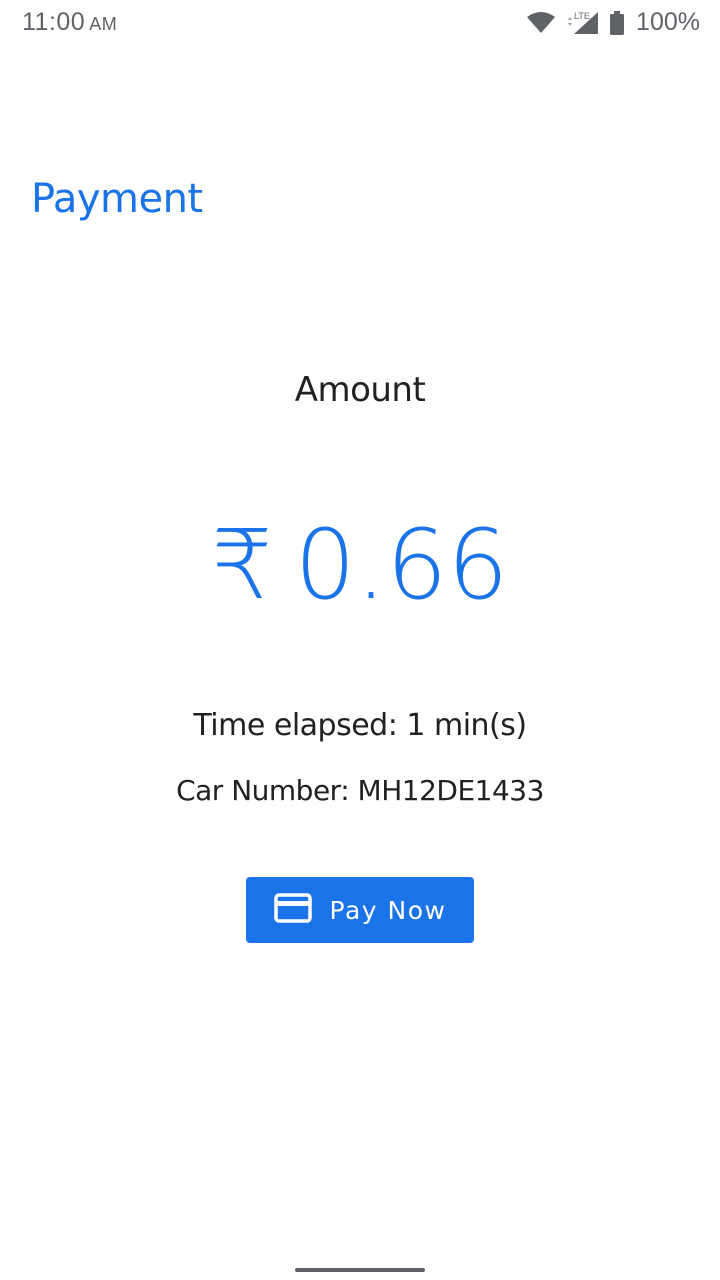 Image resolution: width=720 pixels, height=1280 pixels. I want to click on clock-time: 11:00, so click(54, 22).